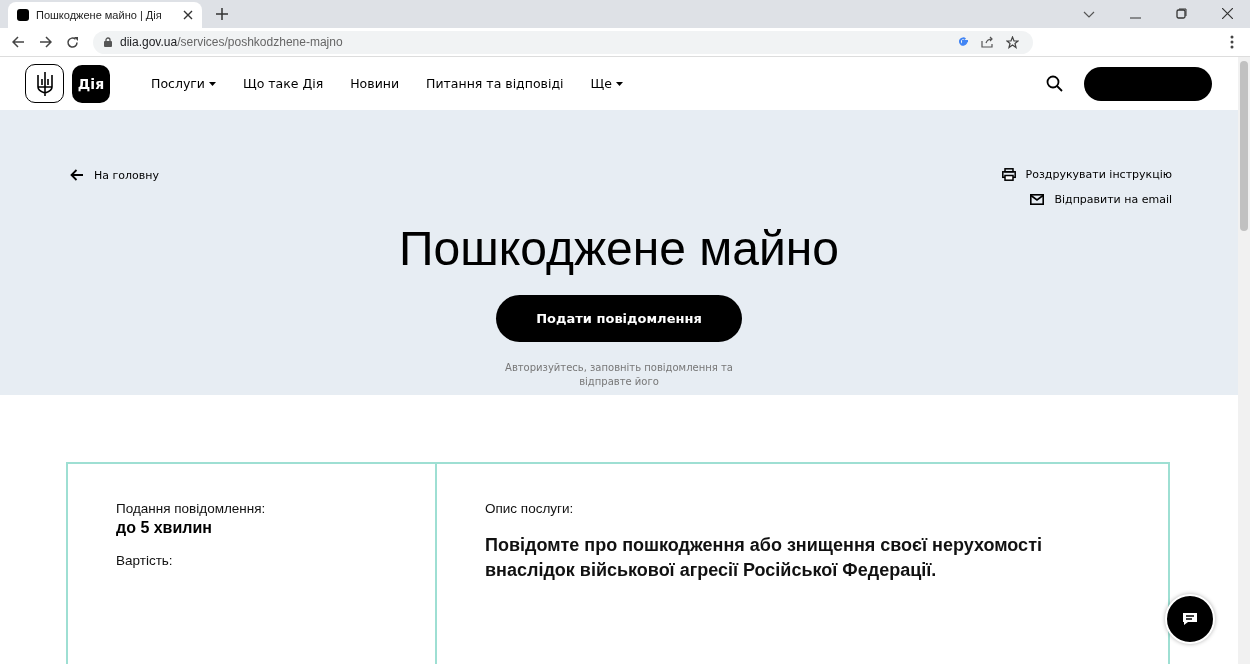 The height and width of the screenshot is (664, 1250). I want to click on browser-tab: Пошкоджене майно | Дія, so click(105, 15).